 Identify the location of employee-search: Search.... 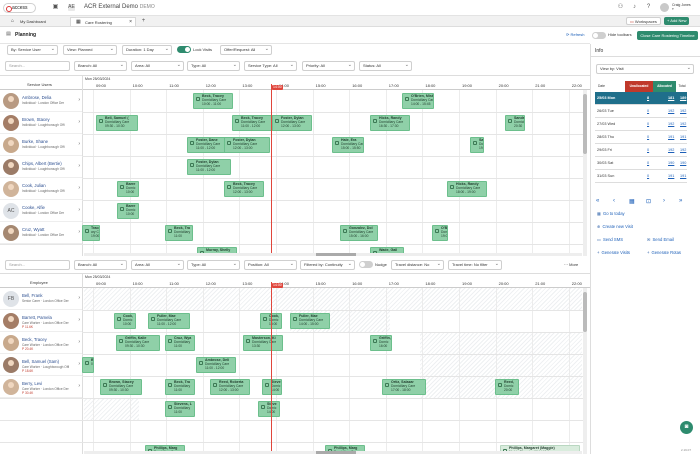
(37, 265).